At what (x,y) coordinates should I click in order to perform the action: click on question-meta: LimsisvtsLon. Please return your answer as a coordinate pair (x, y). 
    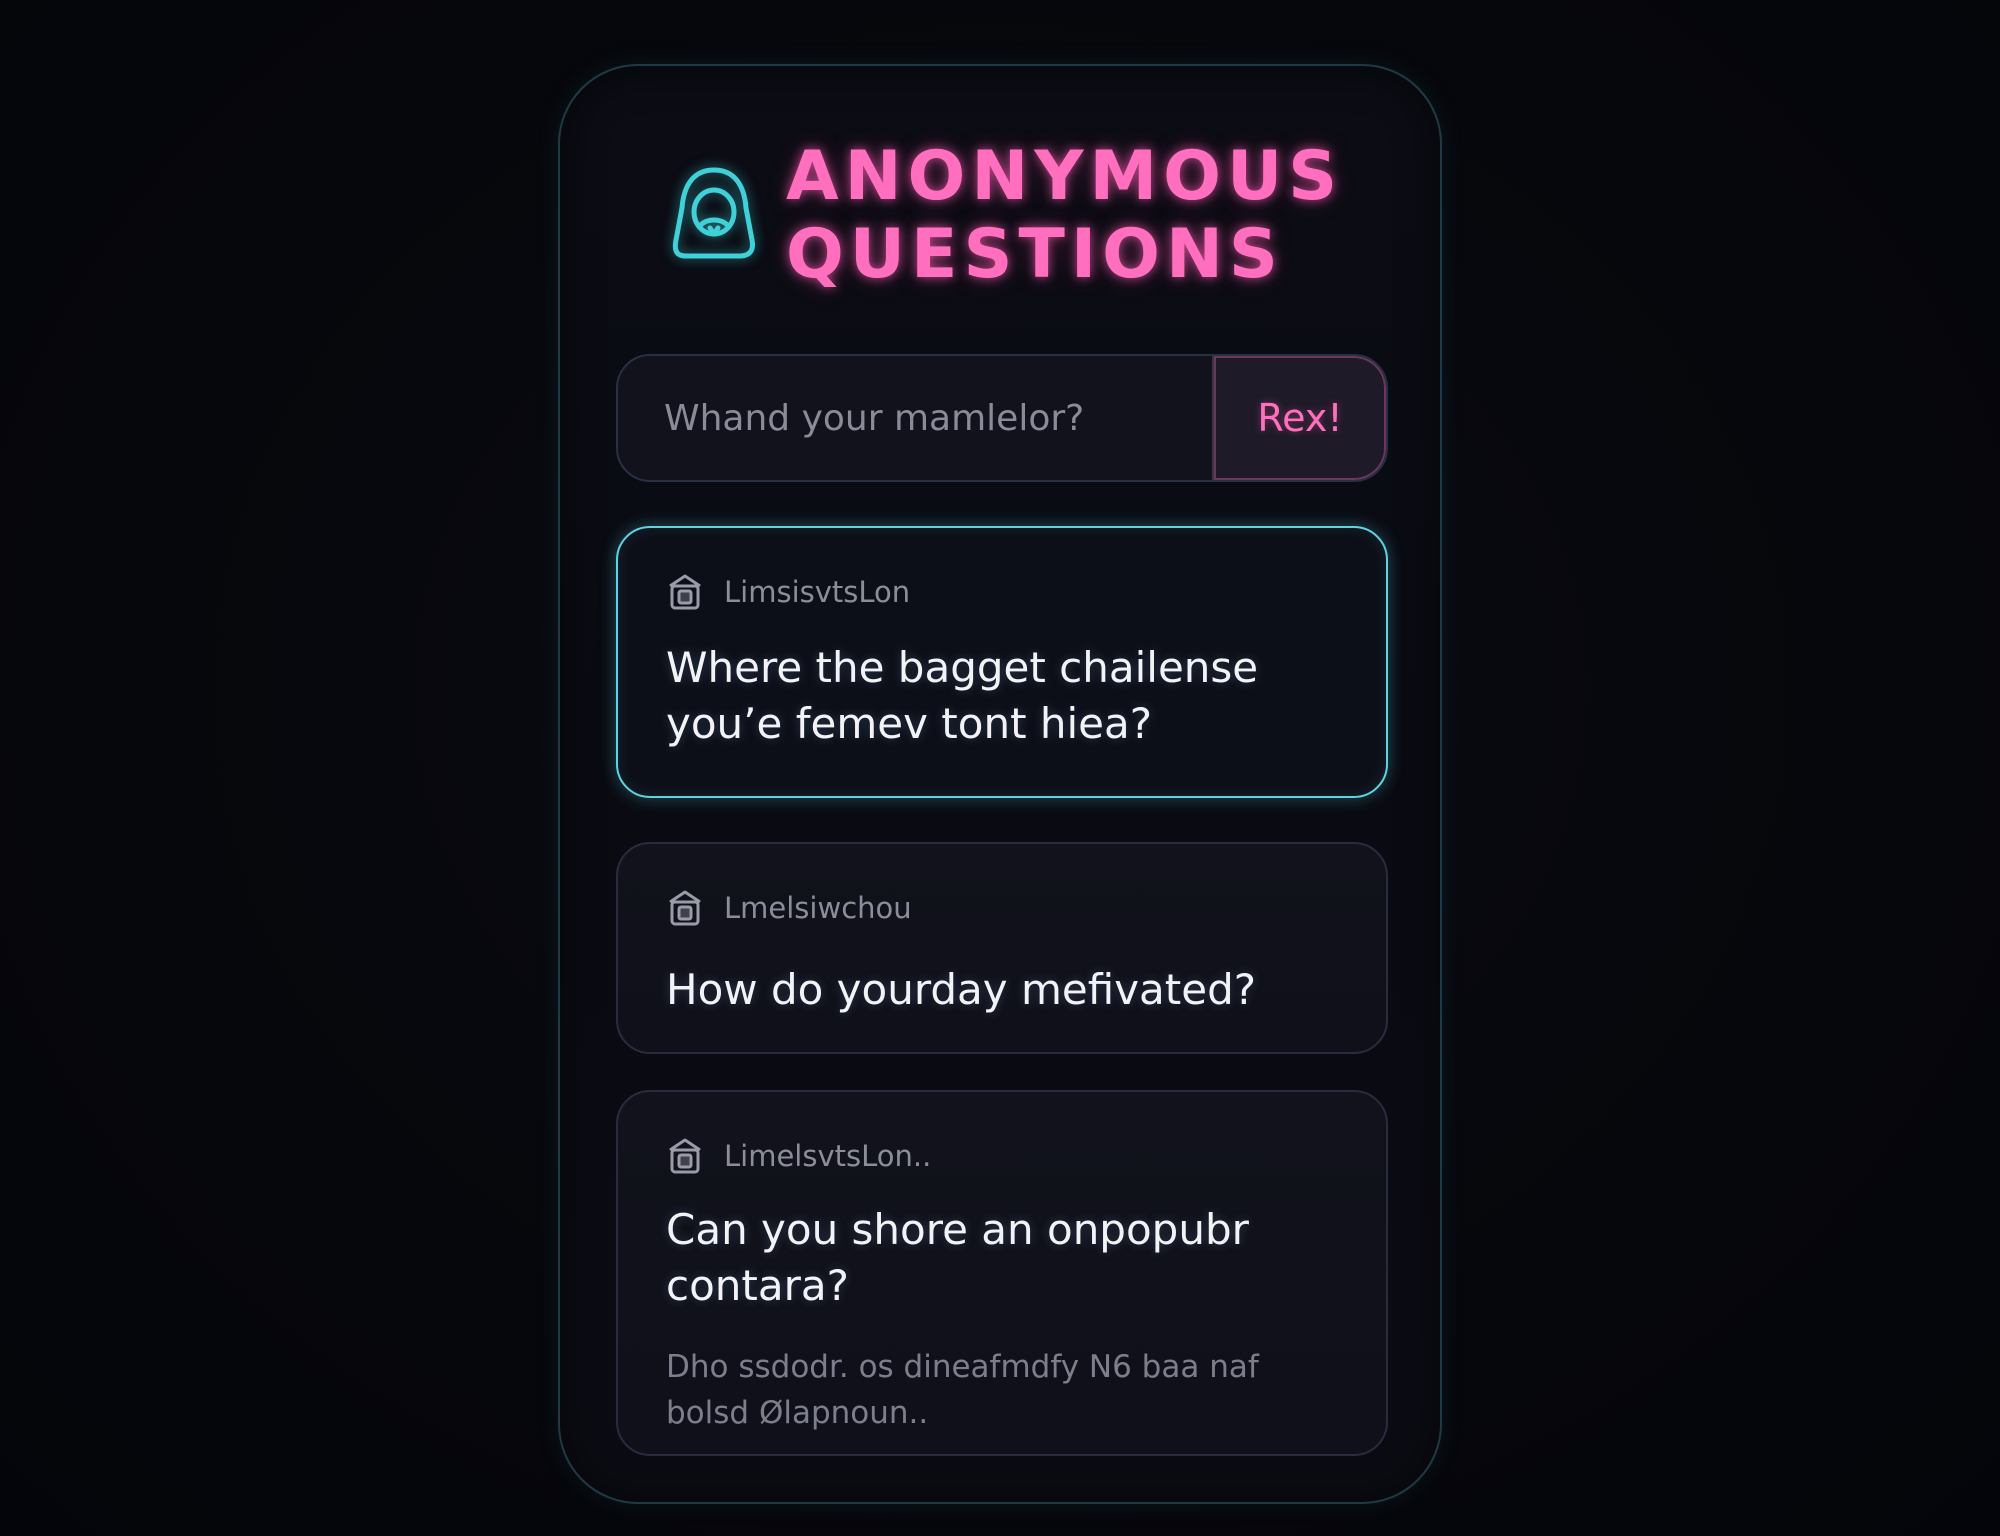
    Looking at the image, I should click on (788, 592).